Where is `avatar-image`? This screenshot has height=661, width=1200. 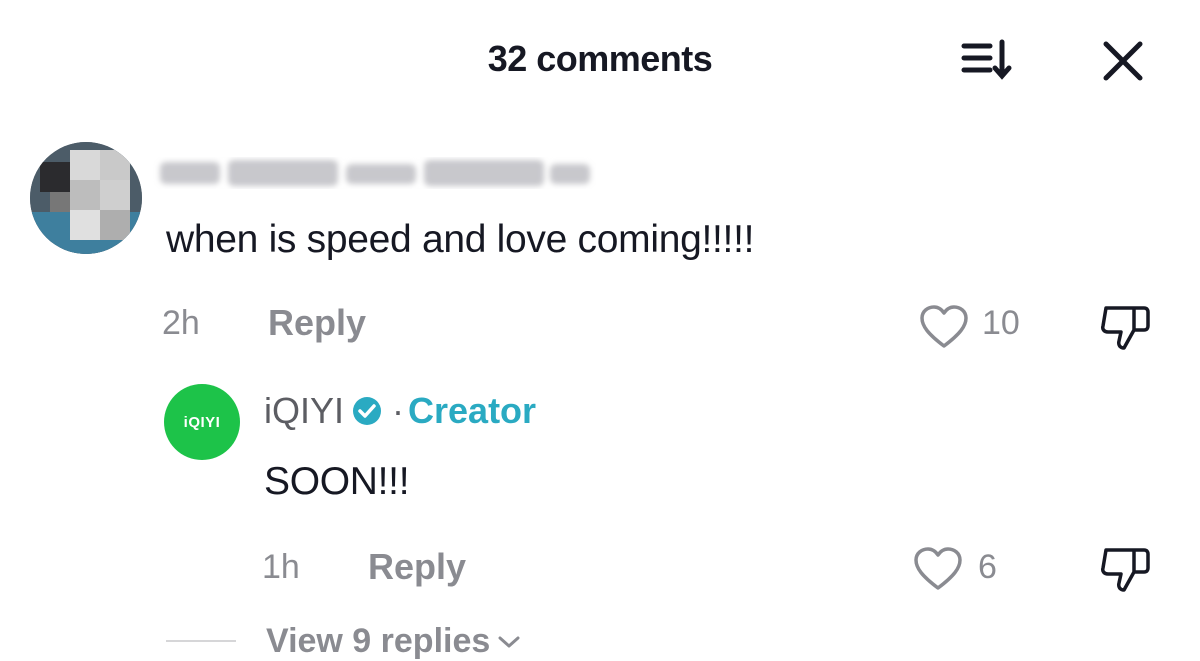 avatar-image is located at coordinates (86, 198).